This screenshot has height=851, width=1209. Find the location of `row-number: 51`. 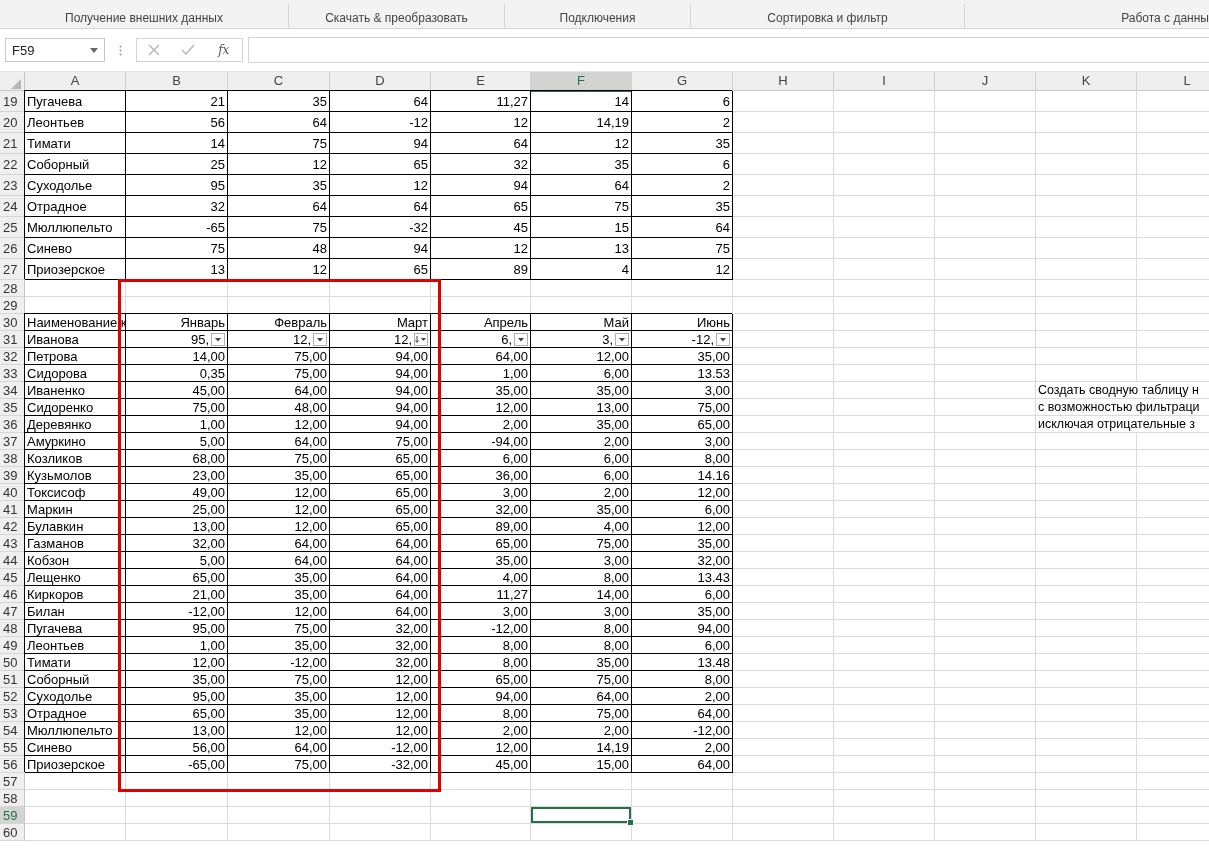

row-number: 51 is located at coordinates (12, 679).